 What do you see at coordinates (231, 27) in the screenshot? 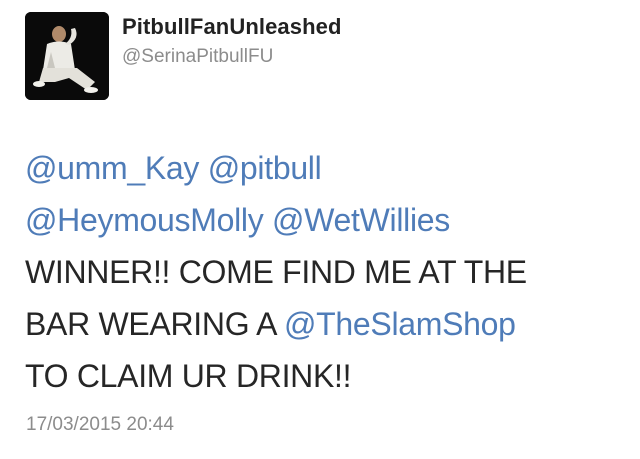
I see `display-name: PitbullFanUnleashed` at bounding box center [231, 27].